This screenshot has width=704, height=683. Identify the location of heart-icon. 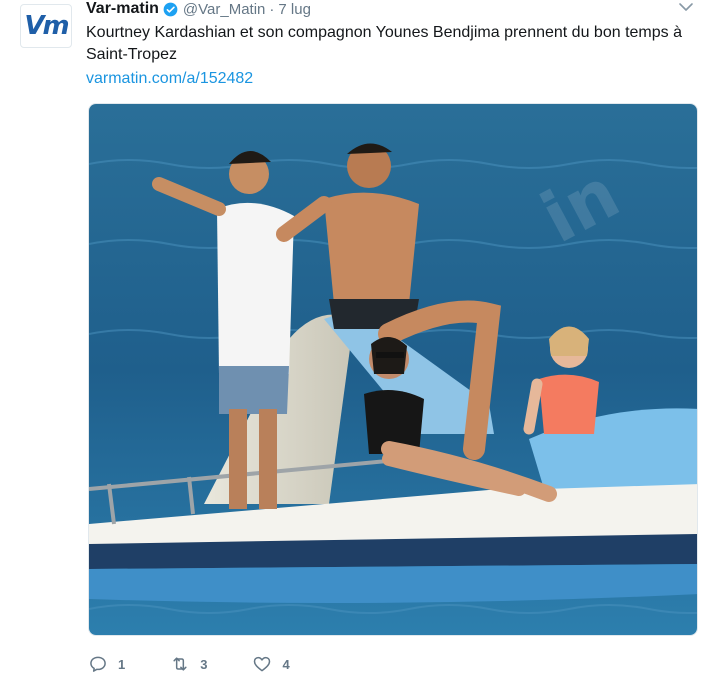
(262, 664).